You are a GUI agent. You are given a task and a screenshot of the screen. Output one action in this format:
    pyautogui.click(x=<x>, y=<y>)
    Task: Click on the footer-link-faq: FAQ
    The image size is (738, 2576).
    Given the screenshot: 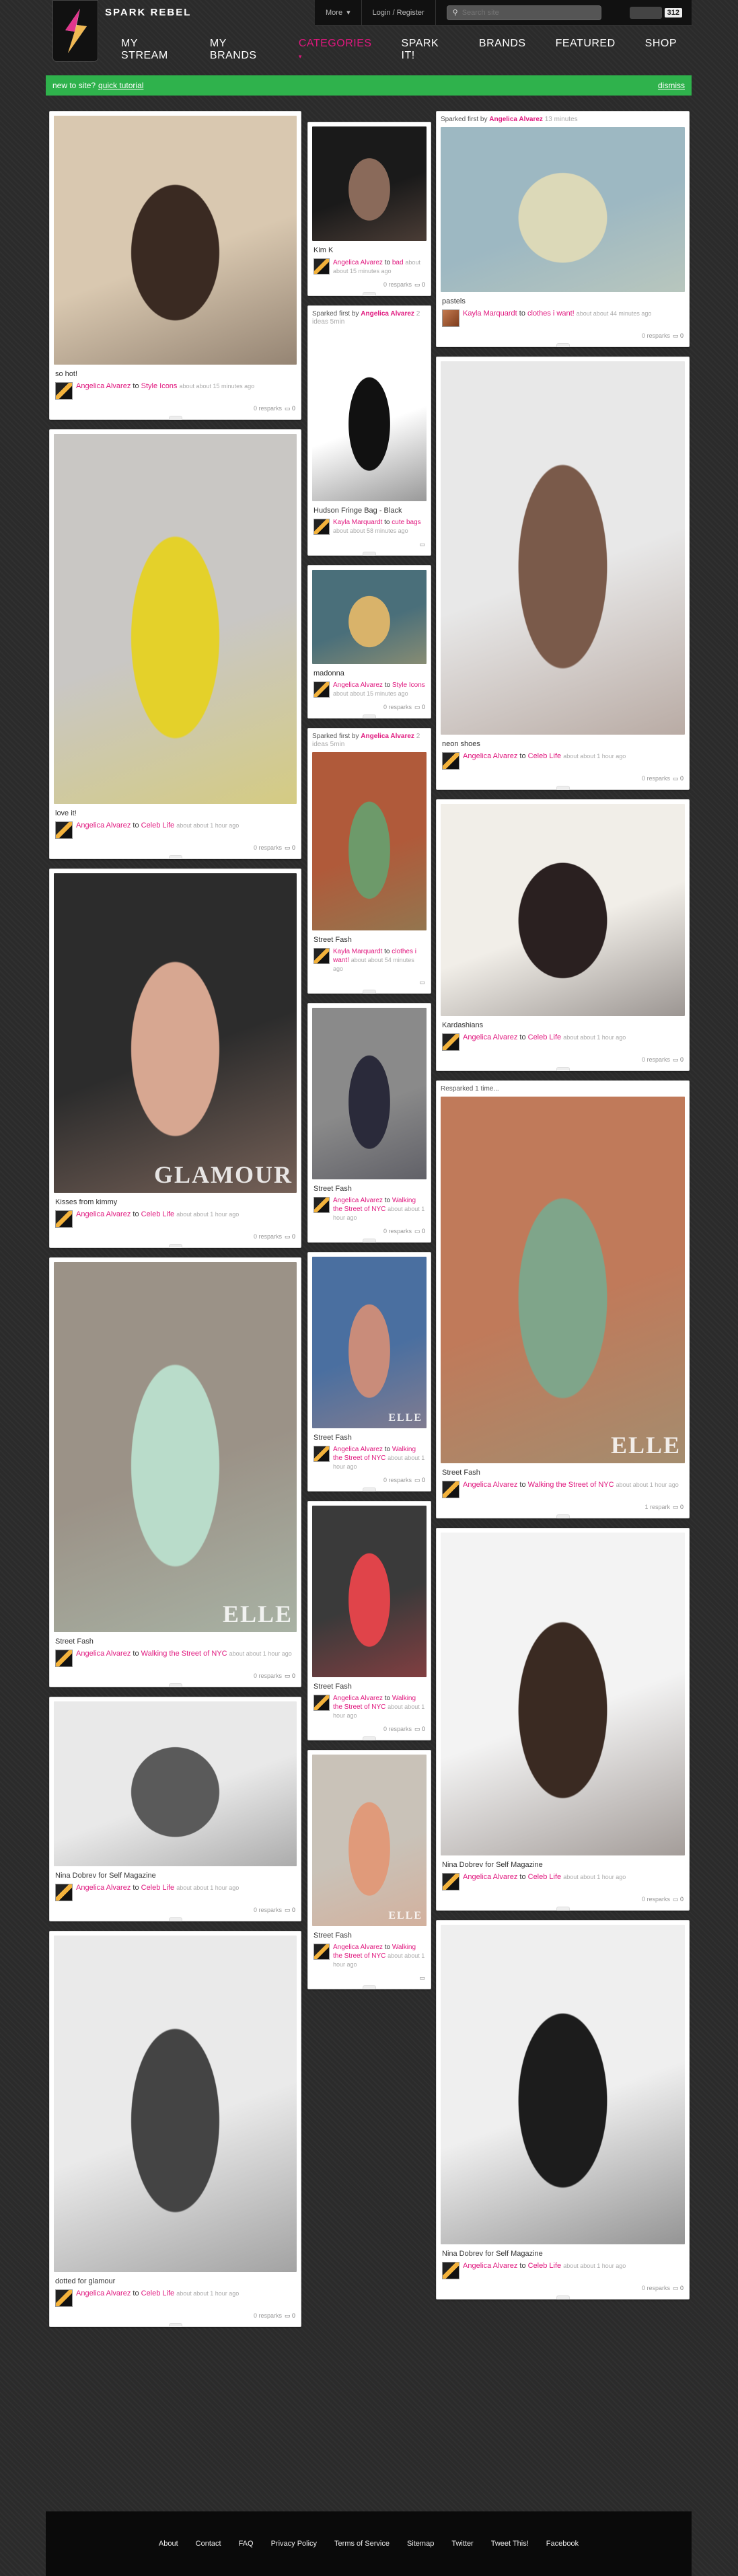 What is the action you would take?
    pyautogui.click(x=246, y=2544)
    